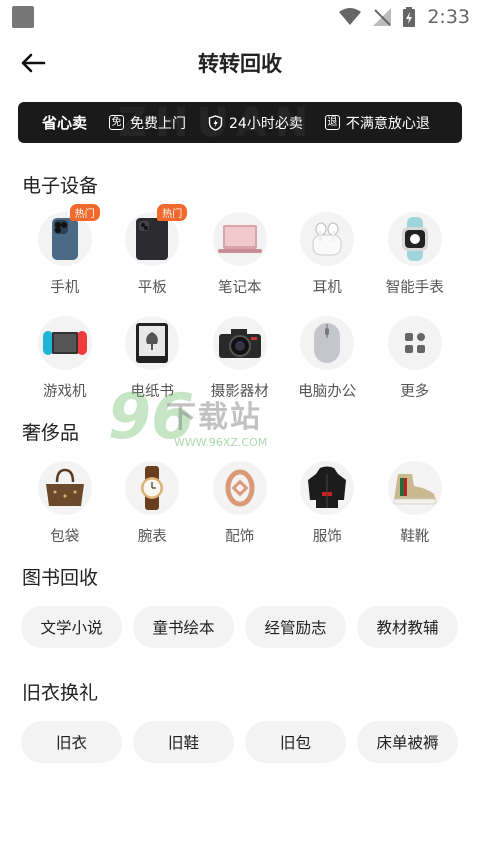  I want to click on category-label: 游戏机, so click(65, 392).